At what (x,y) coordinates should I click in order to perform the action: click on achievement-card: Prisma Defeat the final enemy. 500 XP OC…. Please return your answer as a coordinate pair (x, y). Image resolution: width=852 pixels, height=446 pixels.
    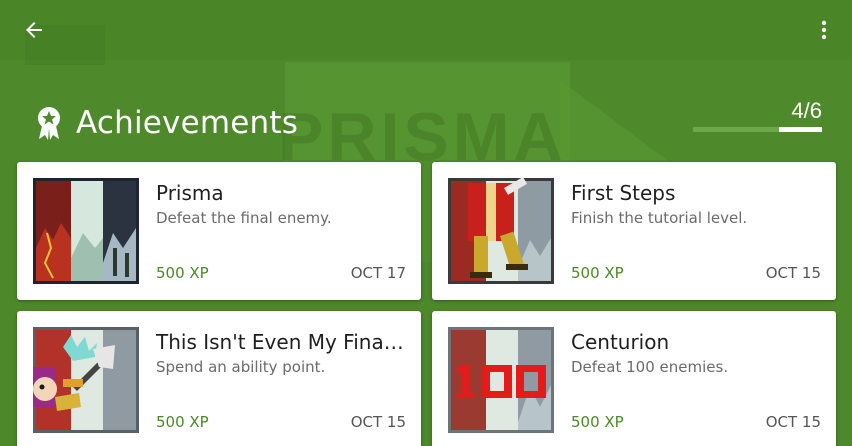
    Looking at the image, I should click on (219, 231).